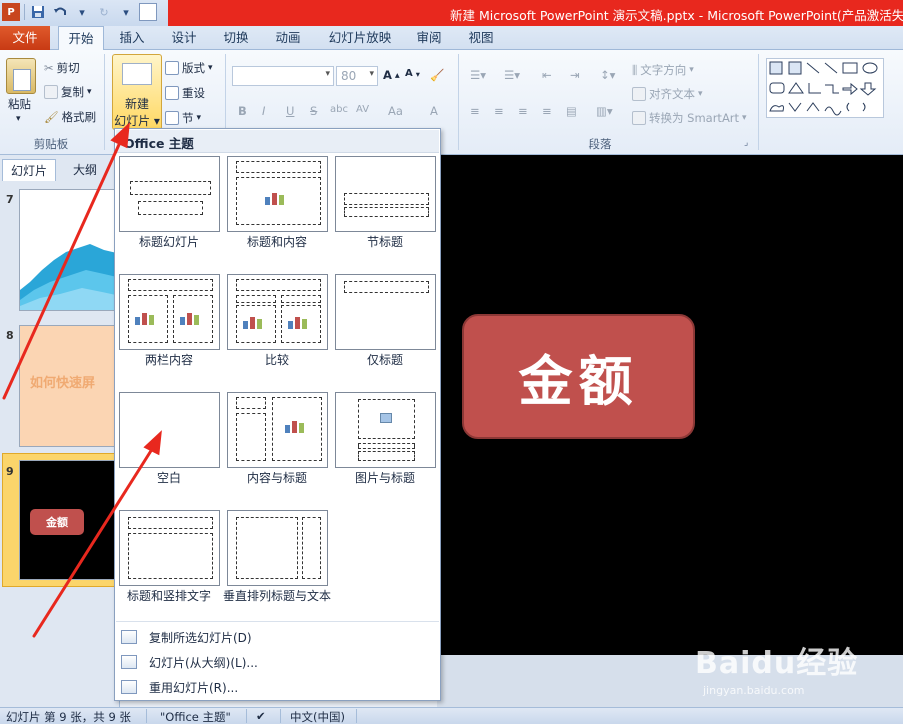  I want to click on paste-icon, so click(21, 76).